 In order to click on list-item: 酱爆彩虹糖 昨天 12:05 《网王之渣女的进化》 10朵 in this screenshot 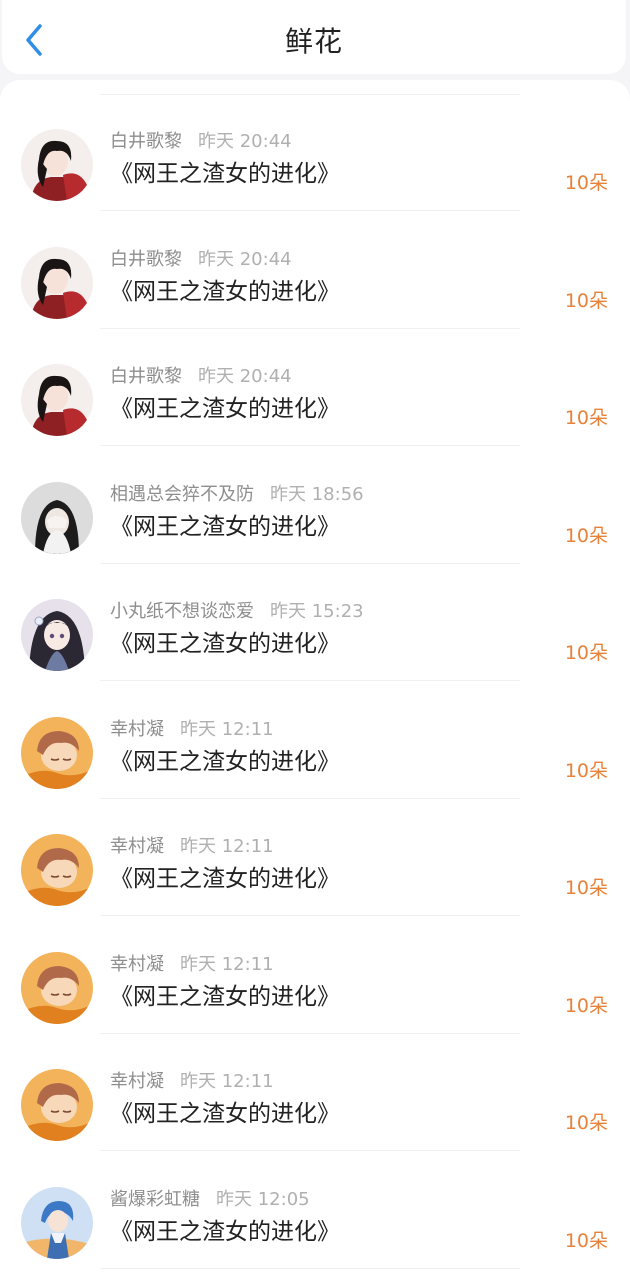, I will do `click(315, 1210)`.